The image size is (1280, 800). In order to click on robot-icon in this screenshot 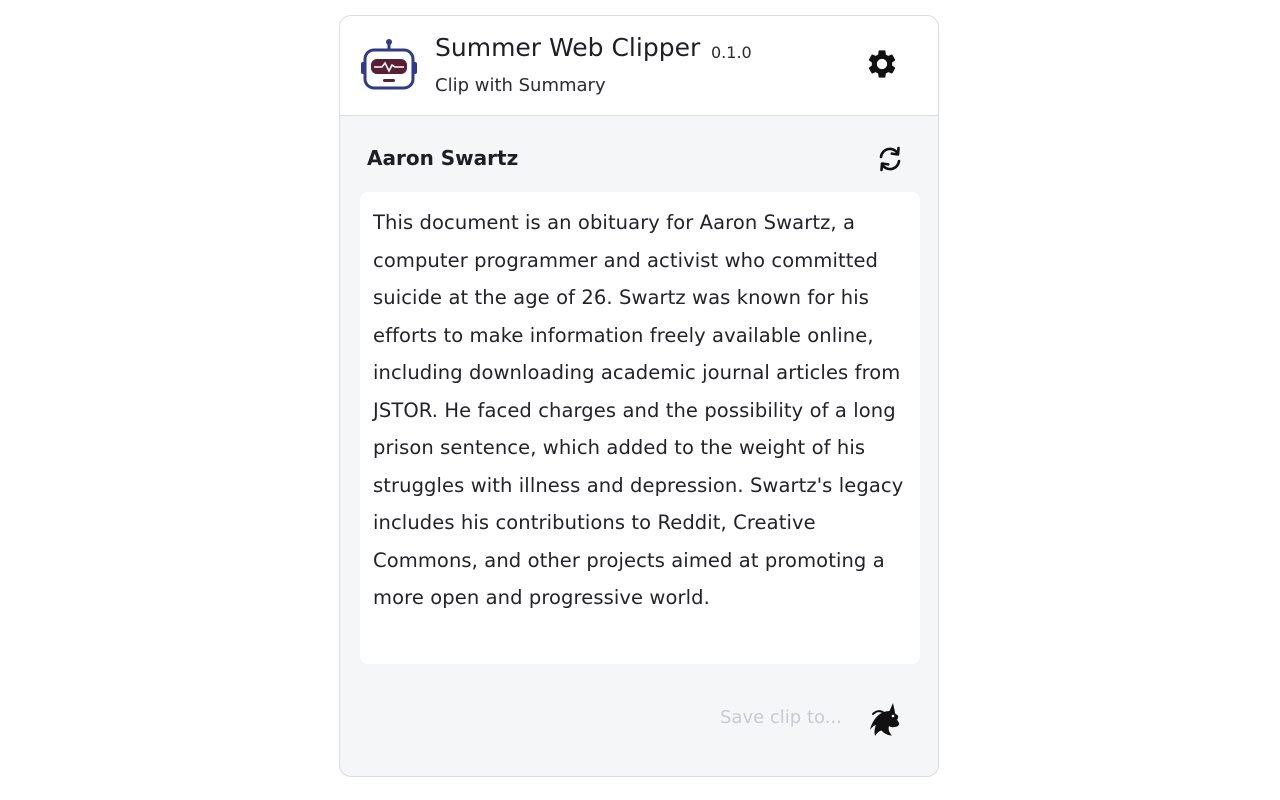, I will do `click(389, 66)`.